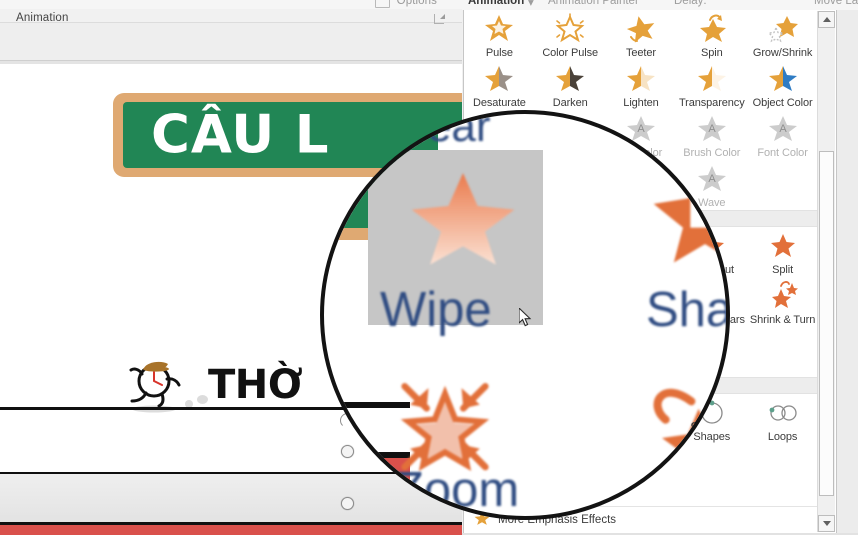 This screenshot has height=535, width=858. What do you see at coordinates (231, 41) in the screenshot?
I see `ribbon-gallery-strip` at bounding box center [231, 41].